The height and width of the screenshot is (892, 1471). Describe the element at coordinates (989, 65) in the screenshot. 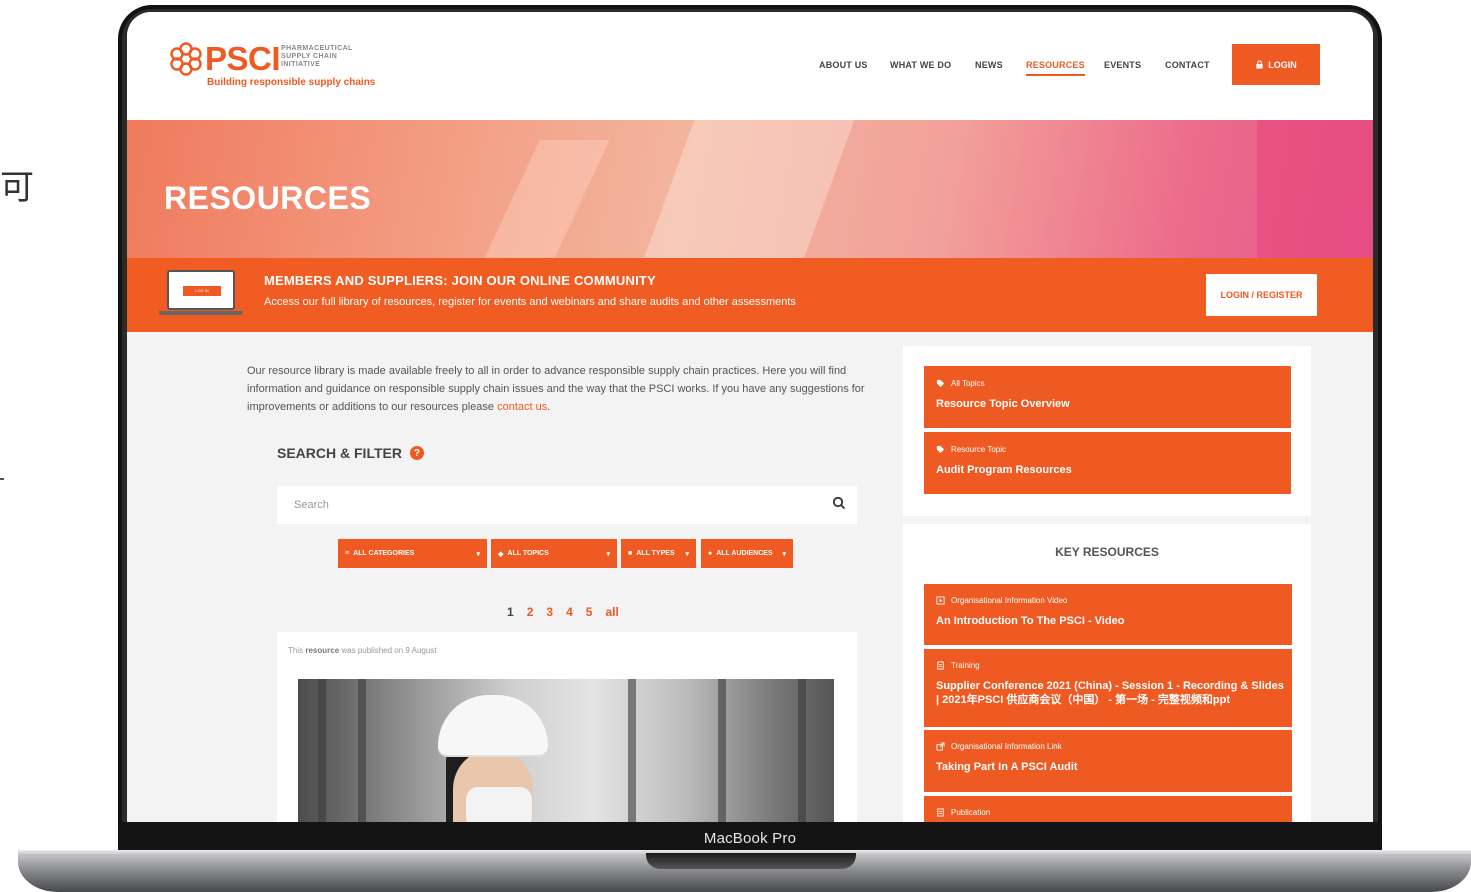

I see `nav-news: NEWS` at that location.